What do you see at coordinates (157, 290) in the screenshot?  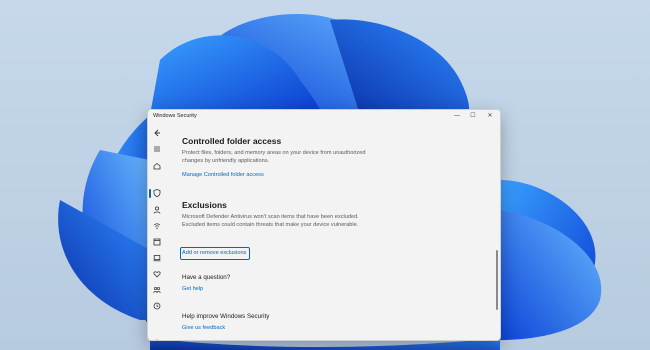 I see `family-icon` at bounding box center [157, 290].